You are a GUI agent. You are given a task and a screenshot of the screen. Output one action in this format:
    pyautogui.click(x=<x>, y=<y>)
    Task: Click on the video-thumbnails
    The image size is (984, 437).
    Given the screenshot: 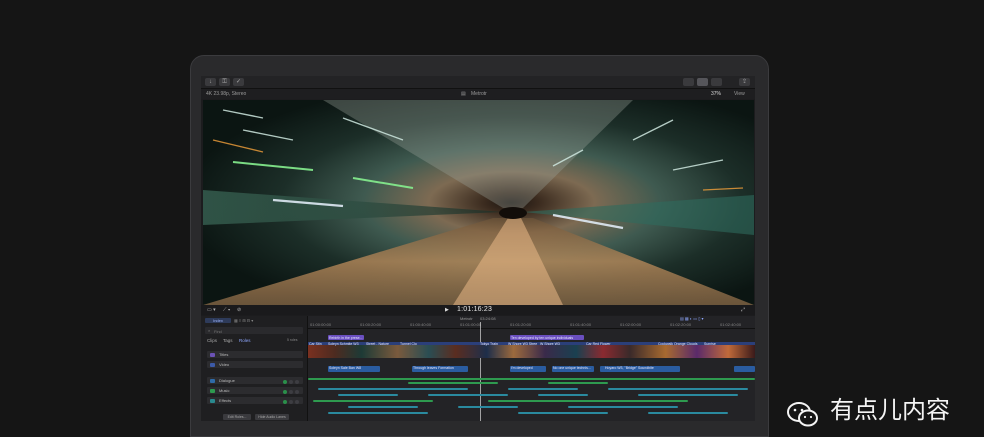 What is the action you would take?
    pyautogui.click(x=531, y=351)
    